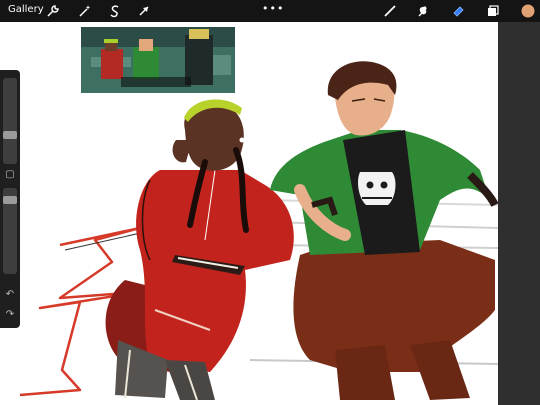 The height and width of the screenshot is (405, 540). Describe the element at coordinates (10, 295) in the screenshot. I see `undo-button: ↶` at that location.